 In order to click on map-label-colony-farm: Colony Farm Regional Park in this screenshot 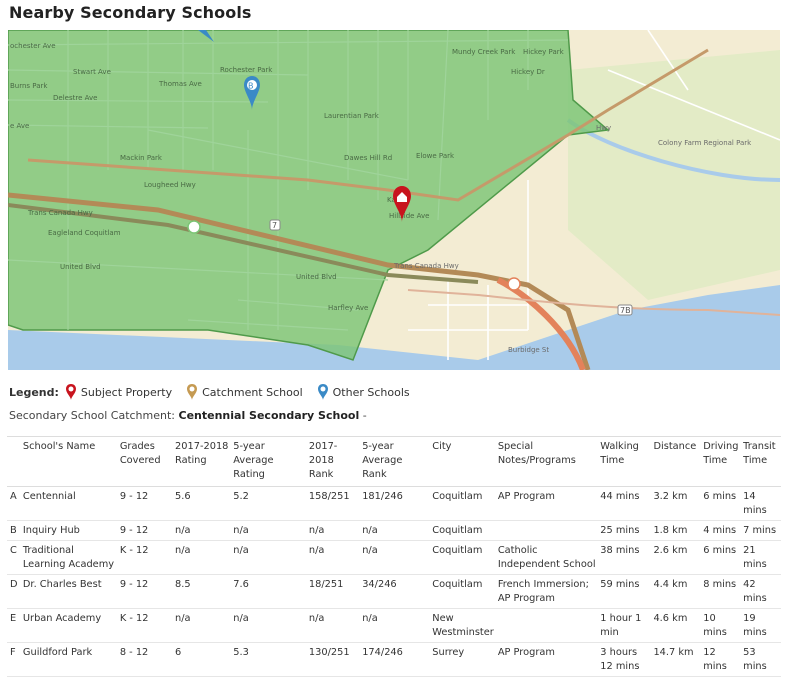, I will do `click(705, 143)`.